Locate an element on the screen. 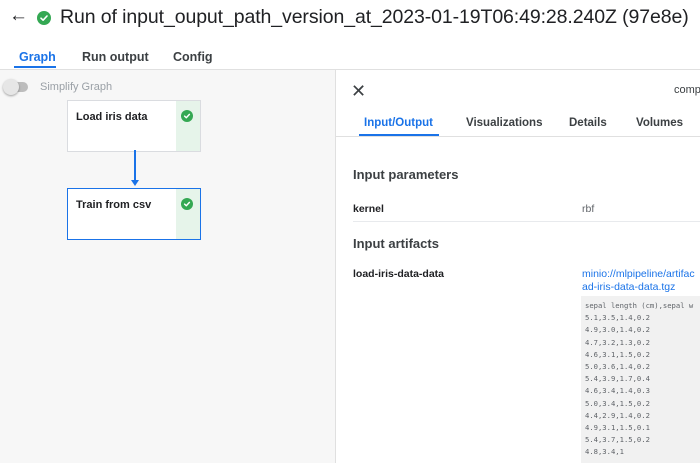 This screenshot has width=700, height=463. graph-node-train-from-csv: Train from csv is located at coordinates (134, 214).